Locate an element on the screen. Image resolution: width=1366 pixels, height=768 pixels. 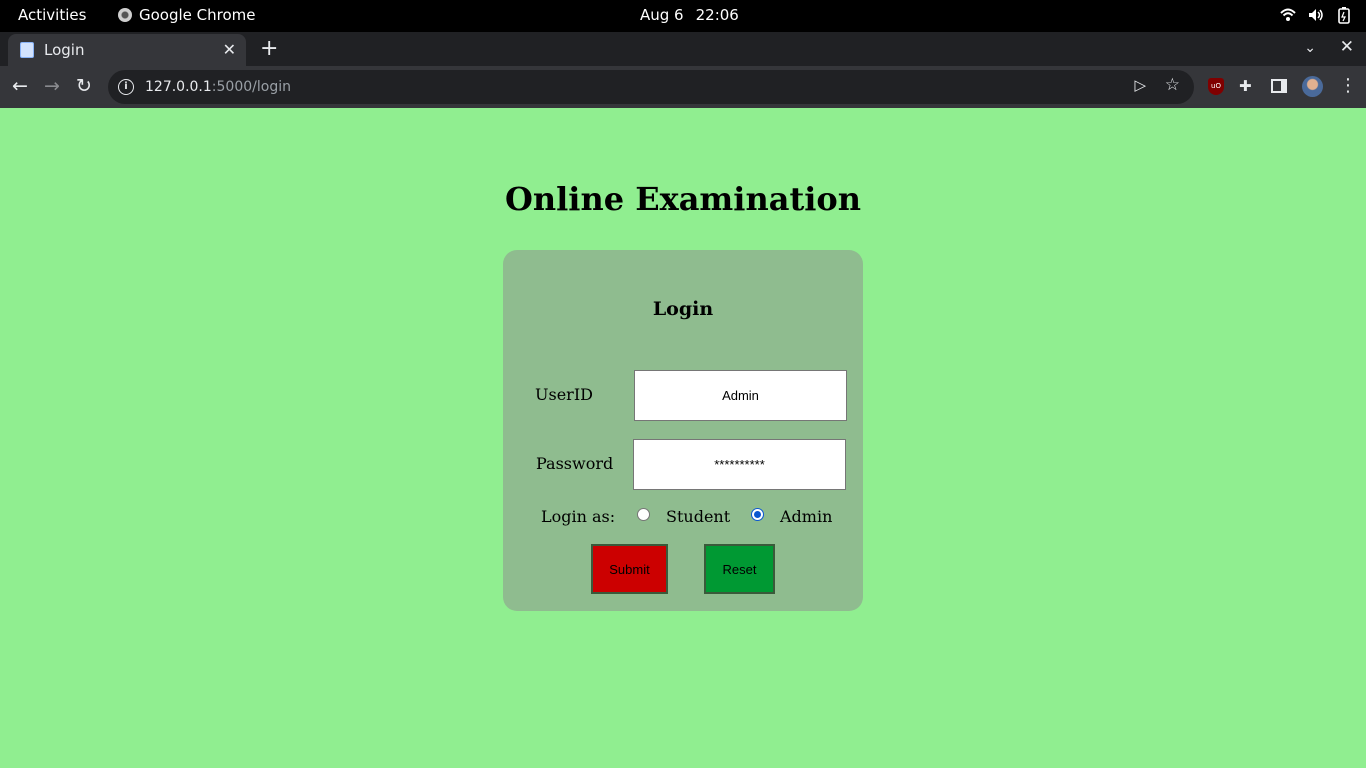
userid-label: UserID is located at coordinates (564, 394).